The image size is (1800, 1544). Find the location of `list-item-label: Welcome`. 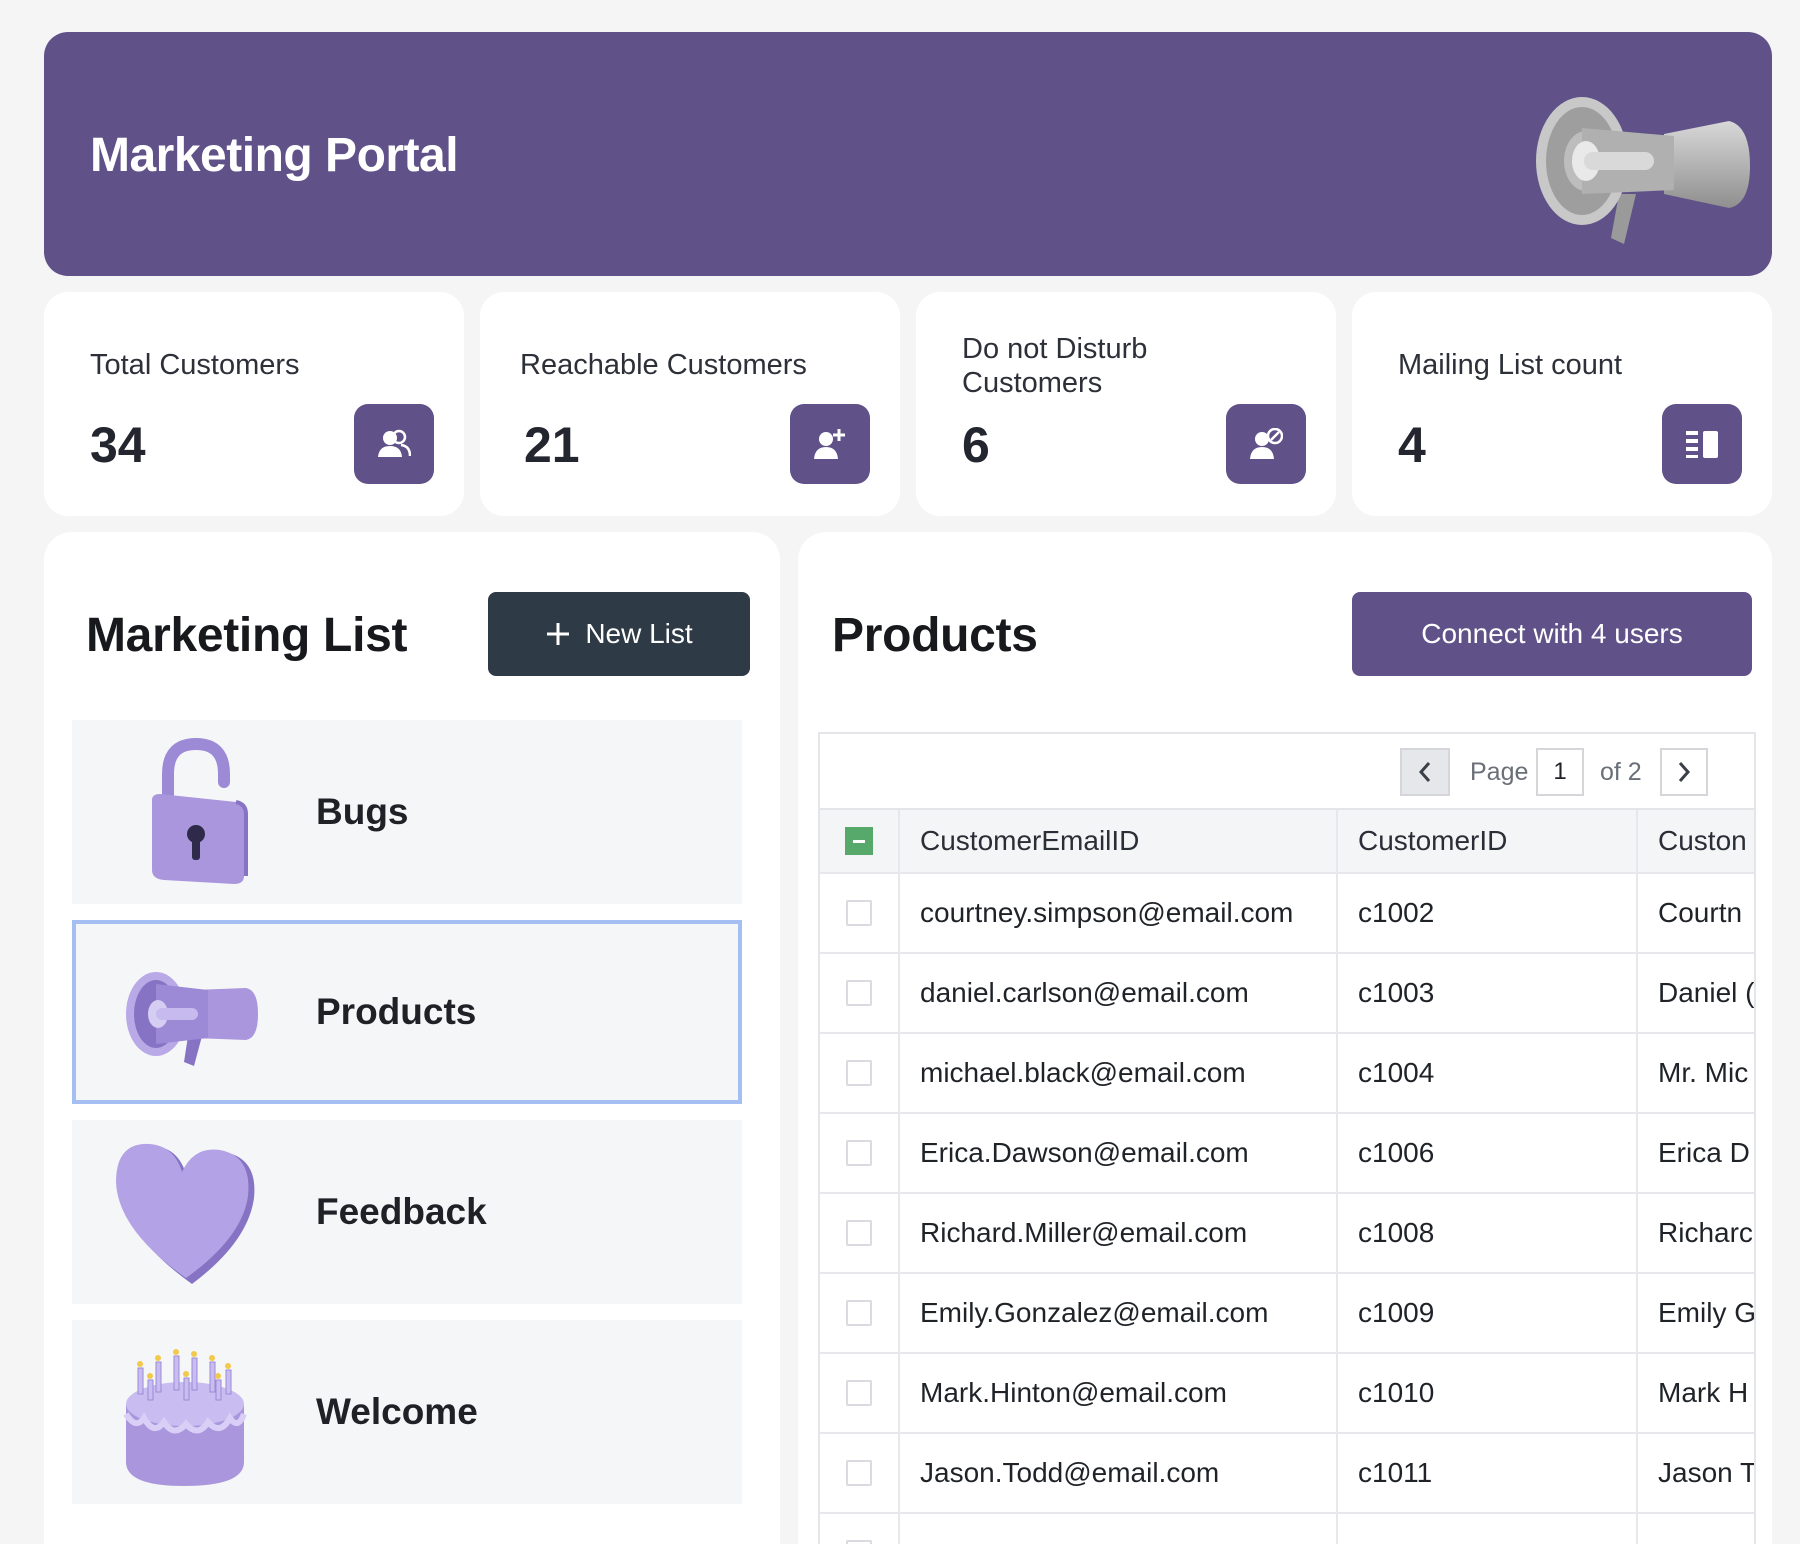

list-item-label: Welcome is located at coordinates (397, 1411).